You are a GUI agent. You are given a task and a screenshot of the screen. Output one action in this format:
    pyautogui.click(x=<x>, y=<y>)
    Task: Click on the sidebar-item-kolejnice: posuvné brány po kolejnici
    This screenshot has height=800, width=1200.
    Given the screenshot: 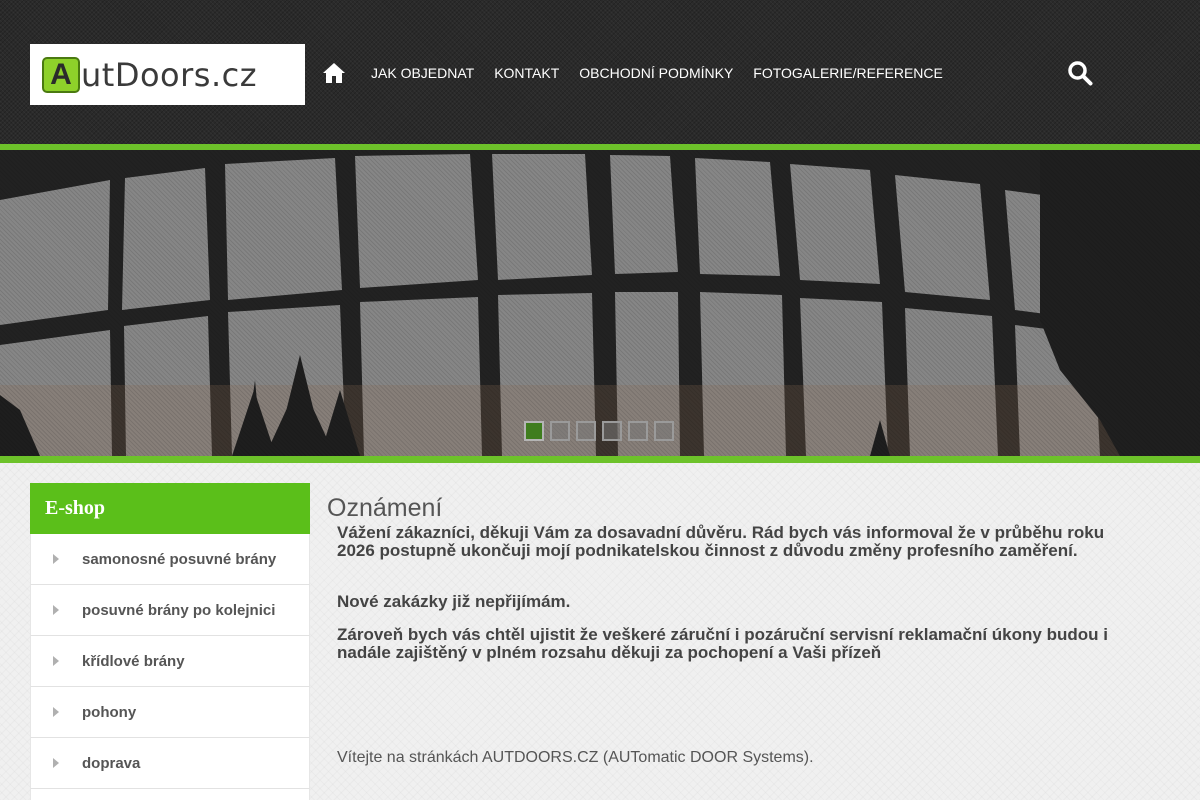 What is the action you would take?
    pyautogui.click(x=170, y=610)
    